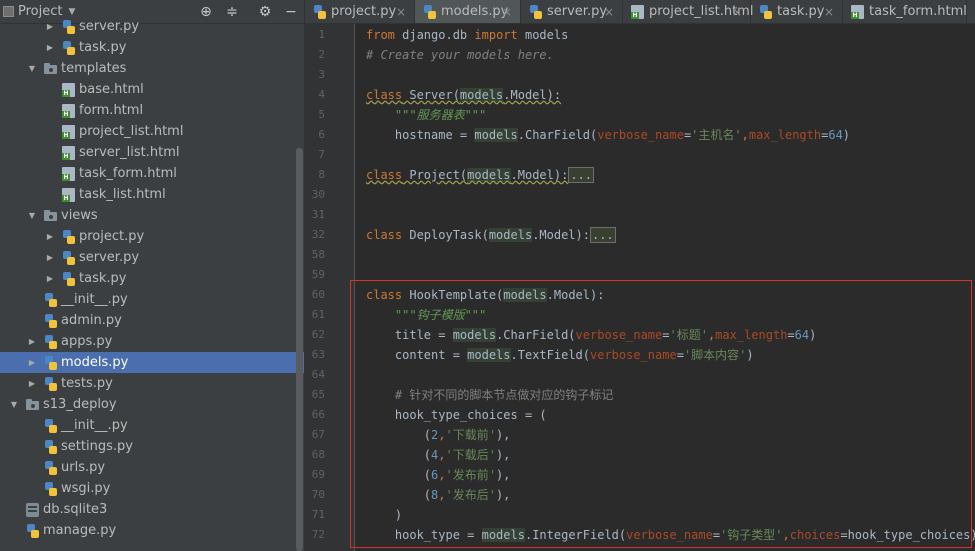  I want to click on editor-tab-label: models.py, so click(475, 11).